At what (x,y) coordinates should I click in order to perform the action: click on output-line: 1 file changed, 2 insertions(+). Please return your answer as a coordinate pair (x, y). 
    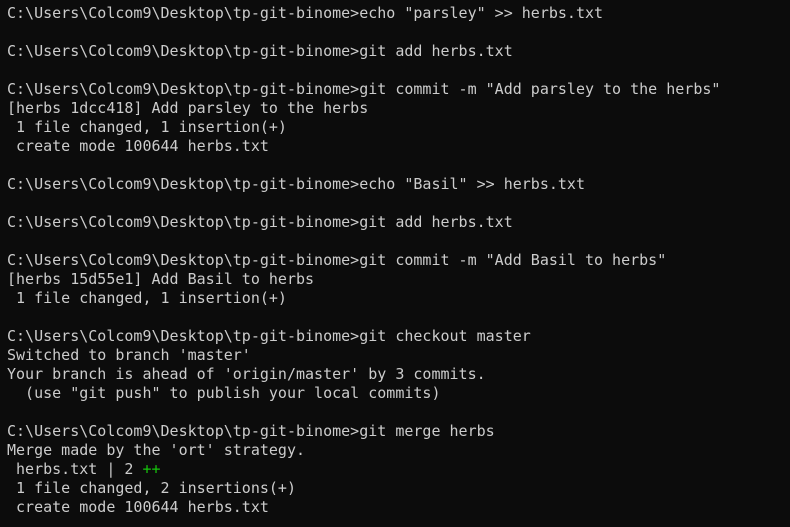
    Looking at the image, I should click on (151, 488).